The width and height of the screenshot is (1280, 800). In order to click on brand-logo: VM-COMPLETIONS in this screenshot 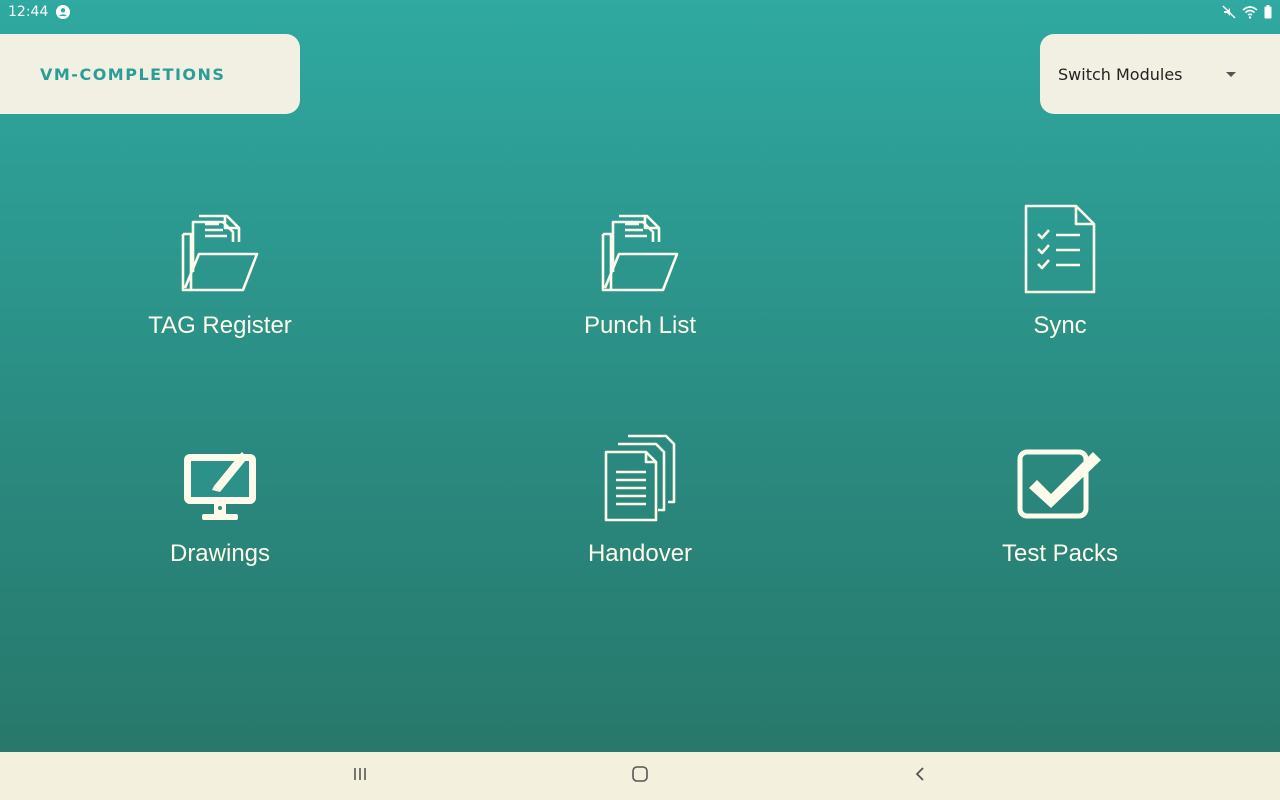, I will do `click(133, 74)`.